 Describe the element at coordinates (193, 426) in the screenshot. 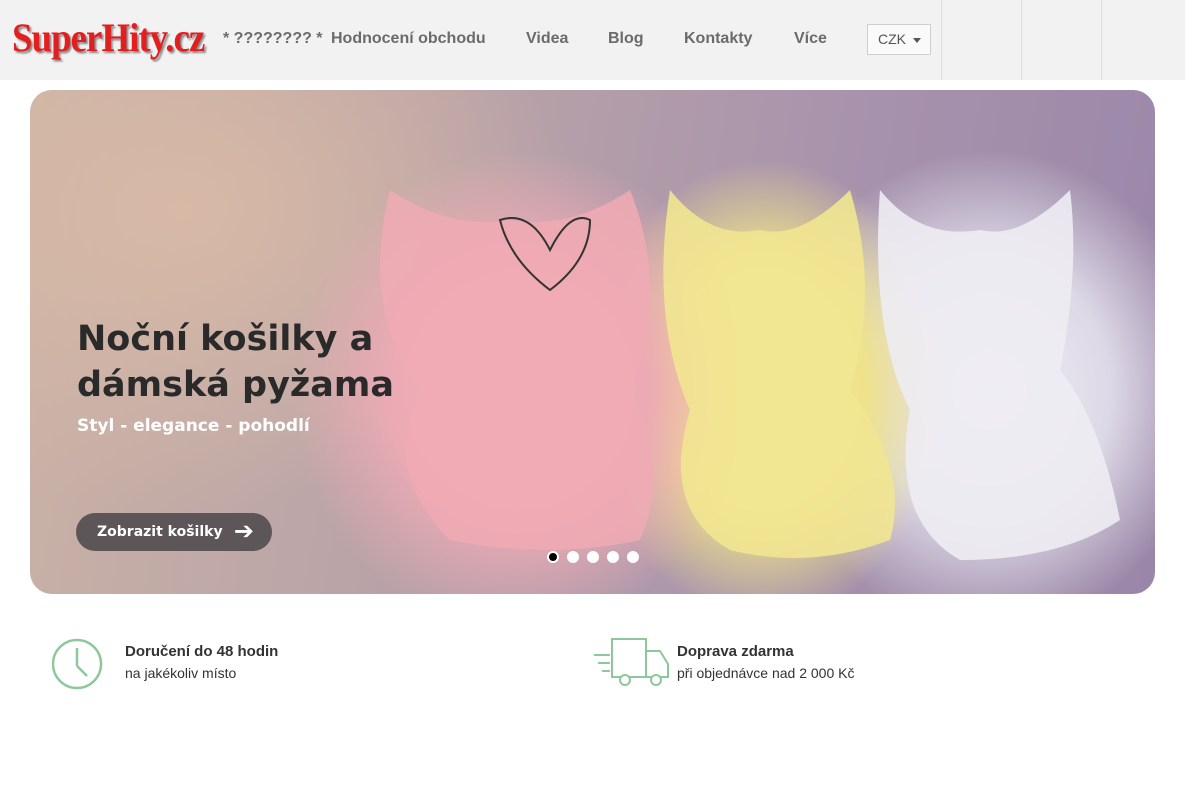

I see `slide-subtitle: Styl - elegance - pohodlí` at that location.